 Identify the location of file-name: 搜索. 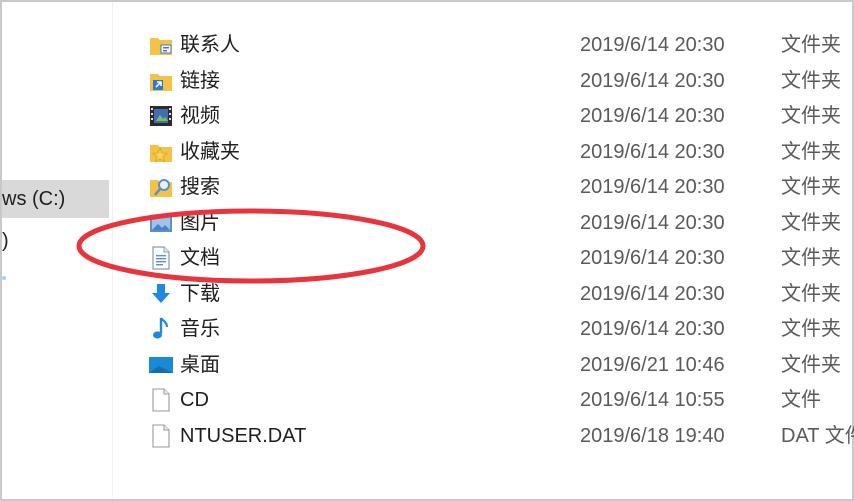
(200, 187).